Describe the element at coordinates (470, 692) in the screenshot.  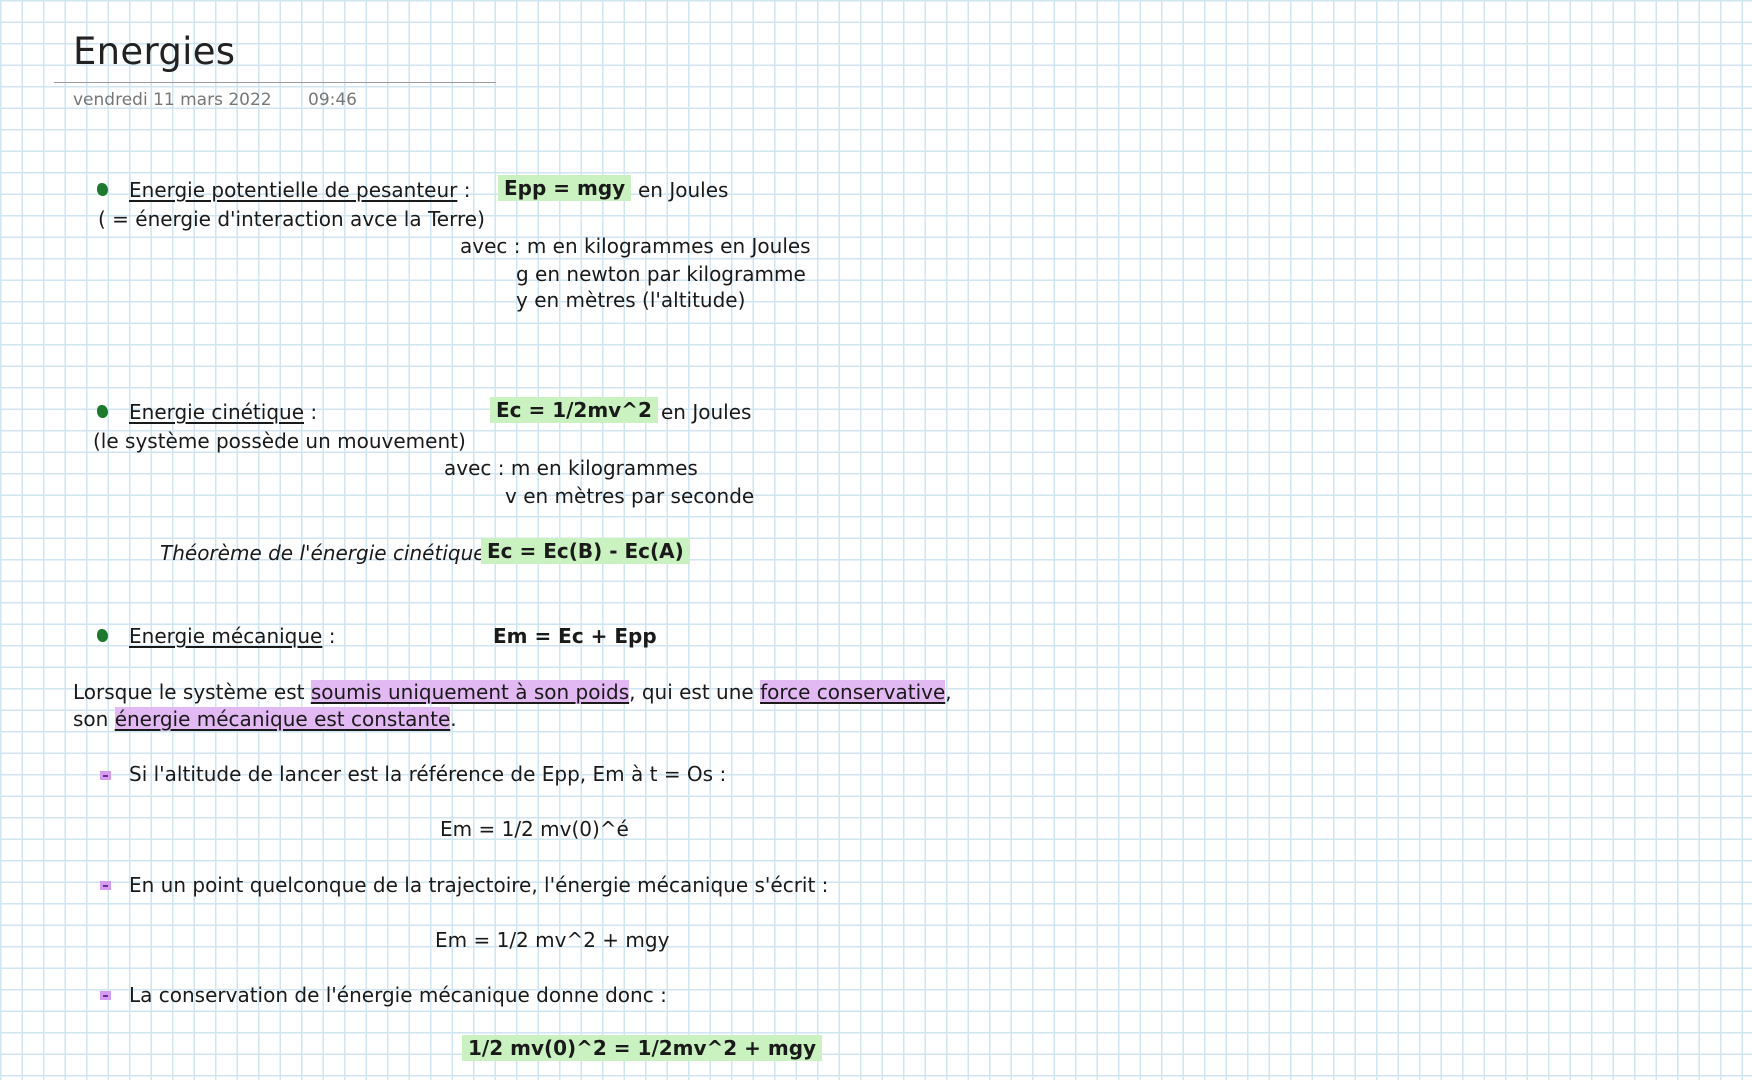
I see `em-para-highlight-poids: soumis uniquement à son poids` at that location.